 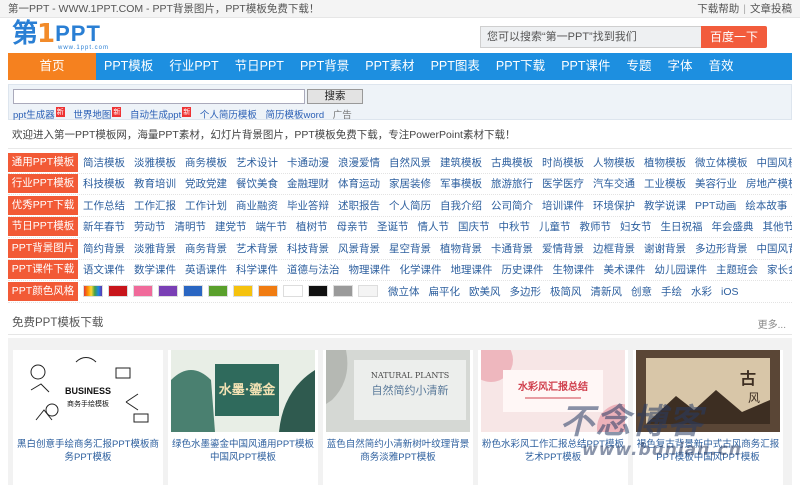 What do you see at coordinates (526, 292) in the screenshot?
I see `category-link: 多边形` at bounding box center [526, 292].